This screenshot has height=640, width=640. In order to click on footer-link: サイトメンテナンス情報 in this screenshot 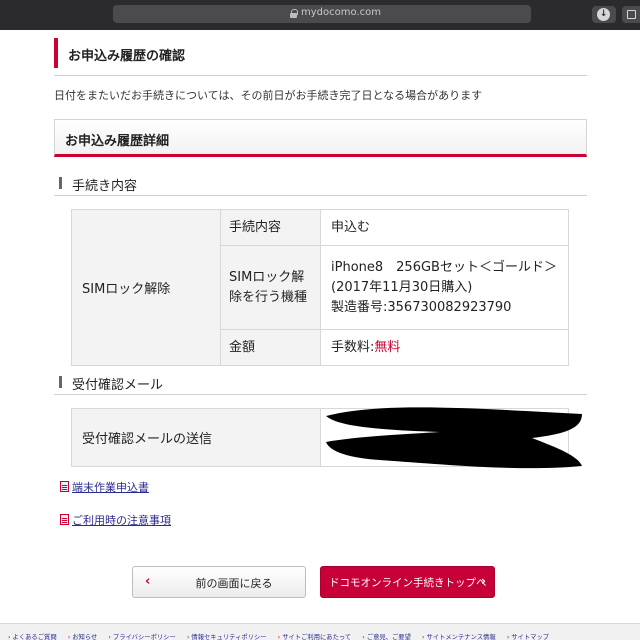, I will do `click(458, 635)`.